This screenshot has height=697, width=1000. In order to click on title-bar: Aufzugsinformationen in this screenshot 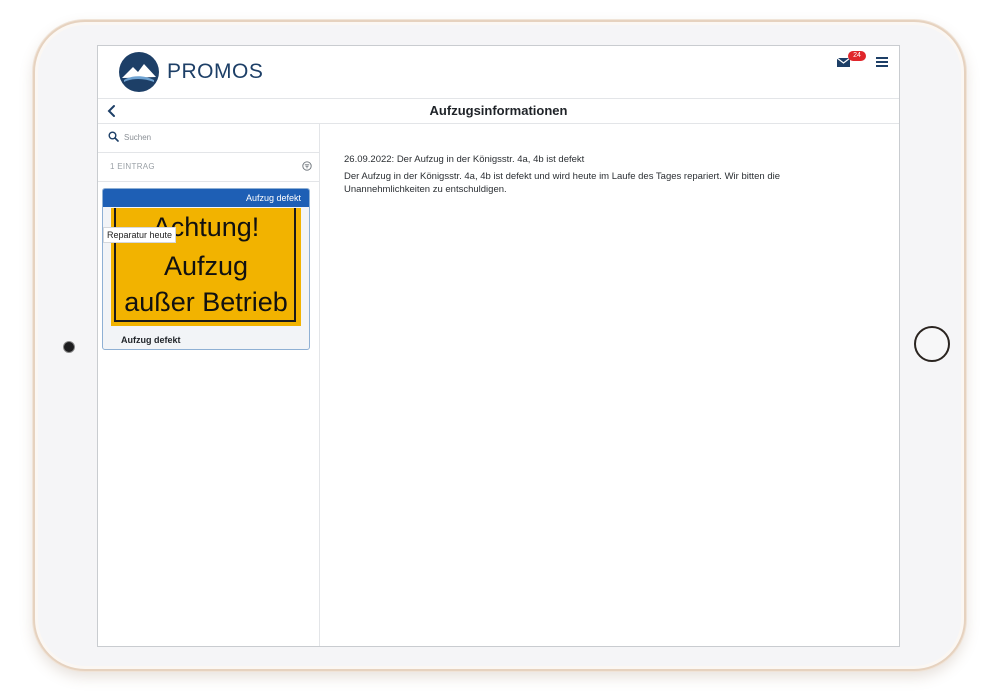, I will do `click(498, 111)`.